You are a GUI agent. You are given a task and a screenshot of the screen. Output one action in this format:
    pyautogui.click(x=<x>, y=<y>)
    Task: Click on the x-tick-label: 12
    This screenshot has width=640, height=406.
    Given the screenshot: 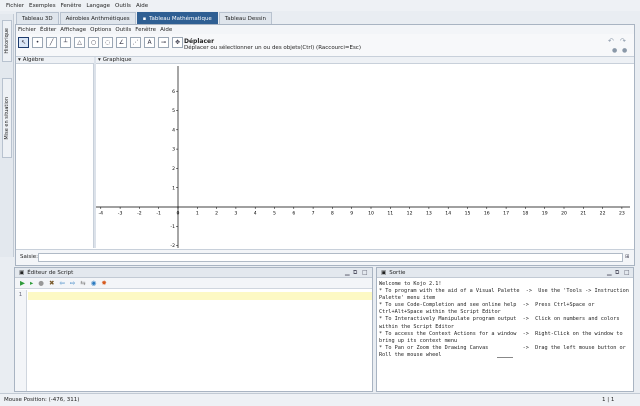 What is the action you would take?
    pyautogui.click(x=410, y=214)
    